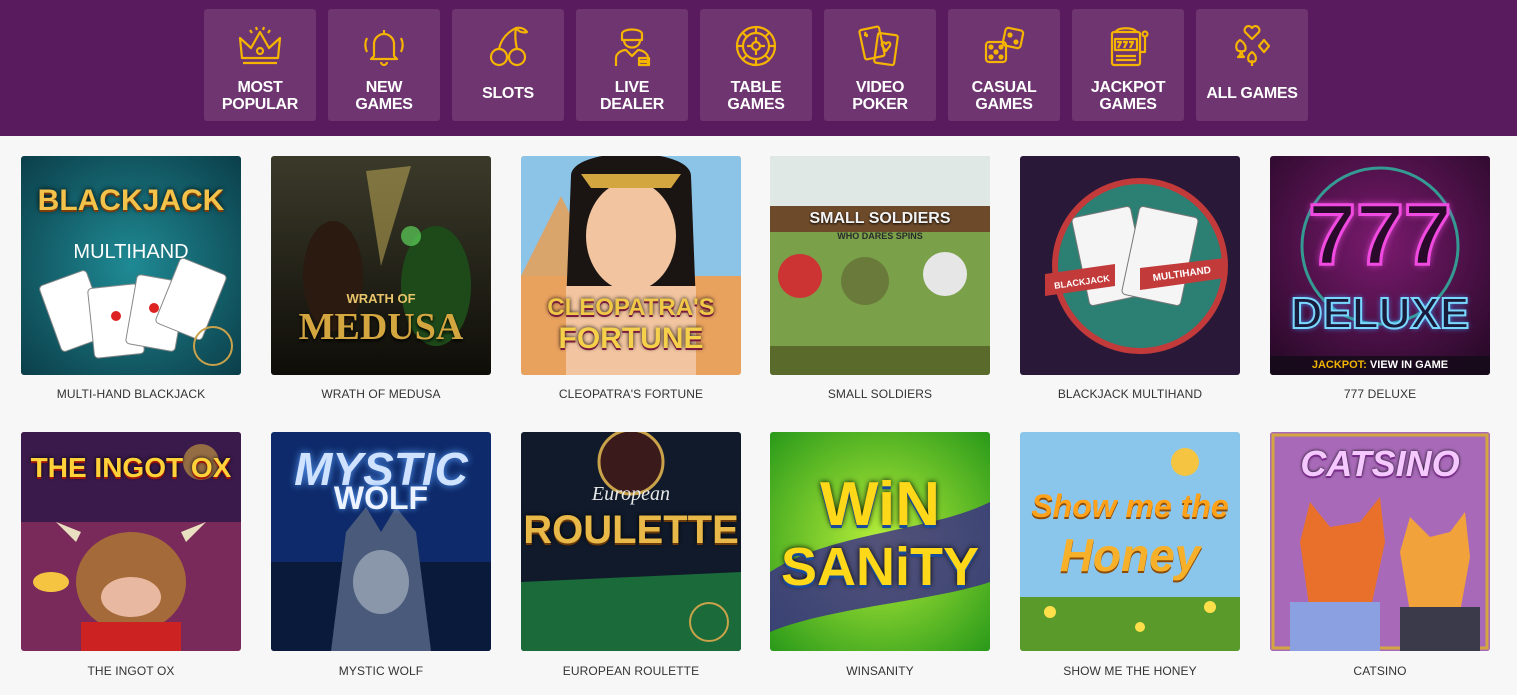  Describe the element at coordinates (756, 46) in the screenshot. I see `roulette-wheel-icon` at that location.